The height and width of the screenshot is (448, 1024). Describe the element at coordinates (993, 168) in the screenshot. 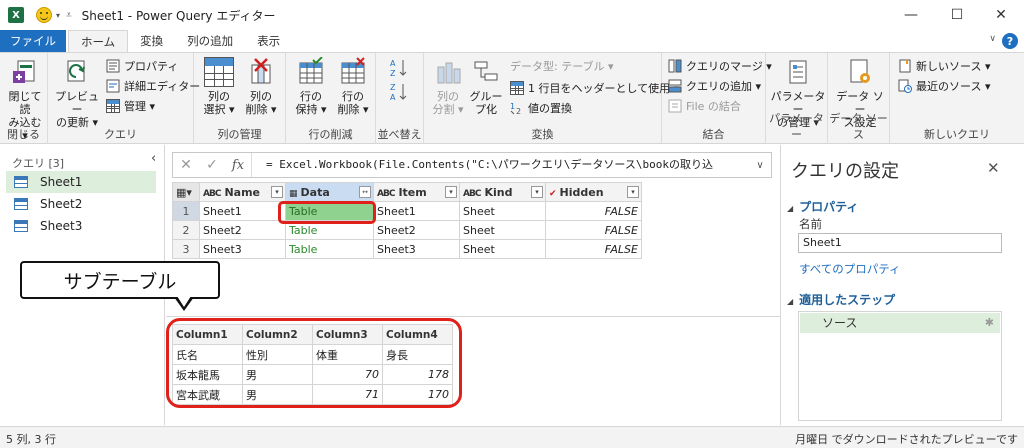

I see `close-pane-icon: ✕` at that location.